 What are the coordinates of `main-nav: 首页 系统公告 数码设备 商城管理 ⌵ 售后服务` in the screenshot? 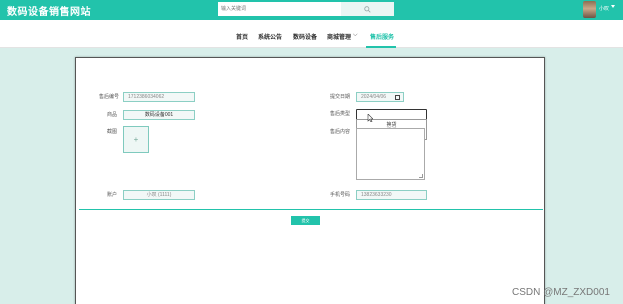 It's located at (311, 34).